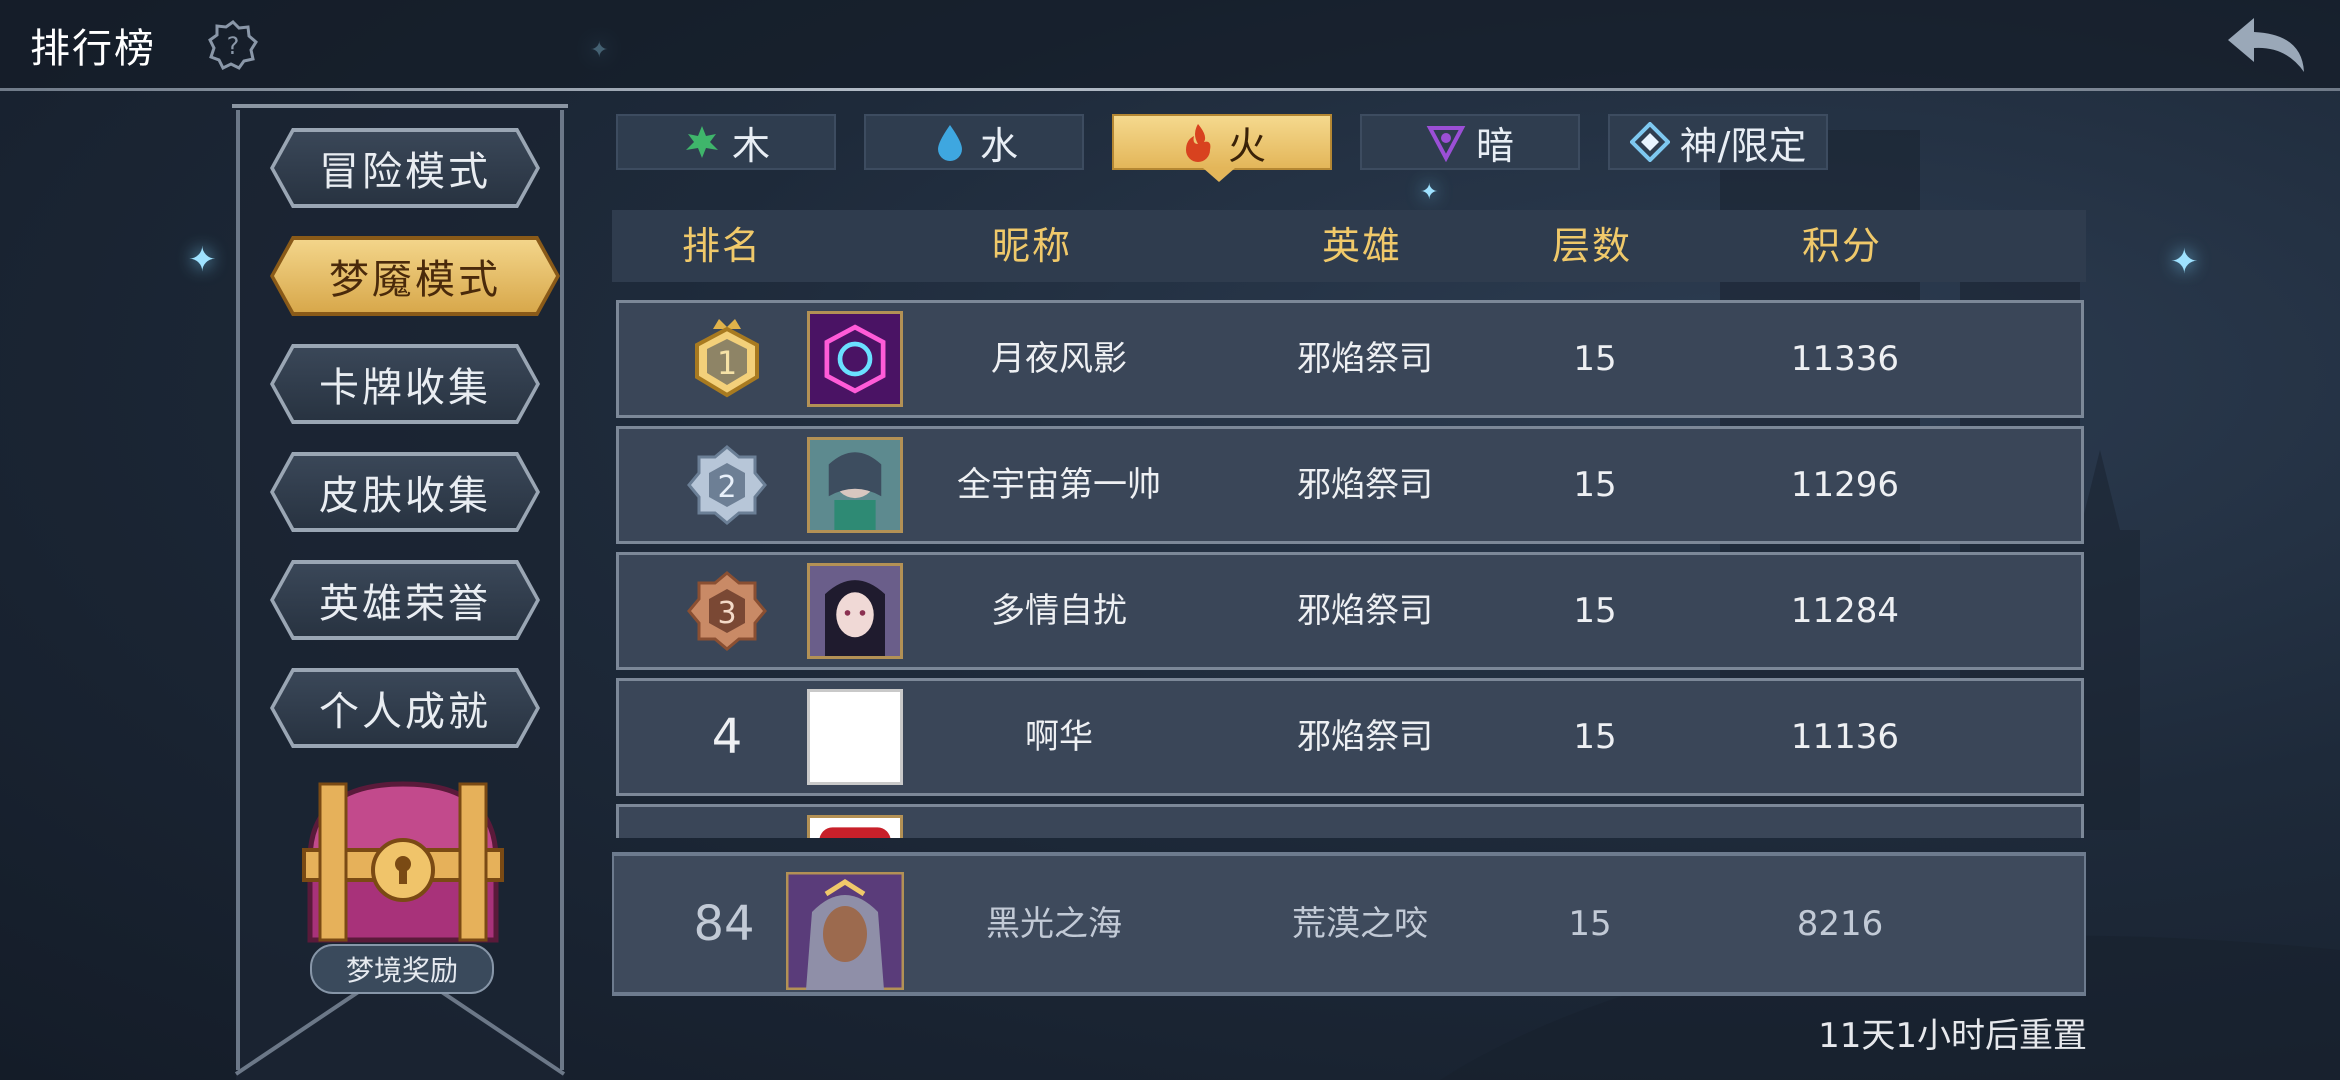 The width and height of the screenshot is (2340, 1080). Describe the element at coordinates (750, 145) in the screenshot. I see `tab-label: 木` at that location.